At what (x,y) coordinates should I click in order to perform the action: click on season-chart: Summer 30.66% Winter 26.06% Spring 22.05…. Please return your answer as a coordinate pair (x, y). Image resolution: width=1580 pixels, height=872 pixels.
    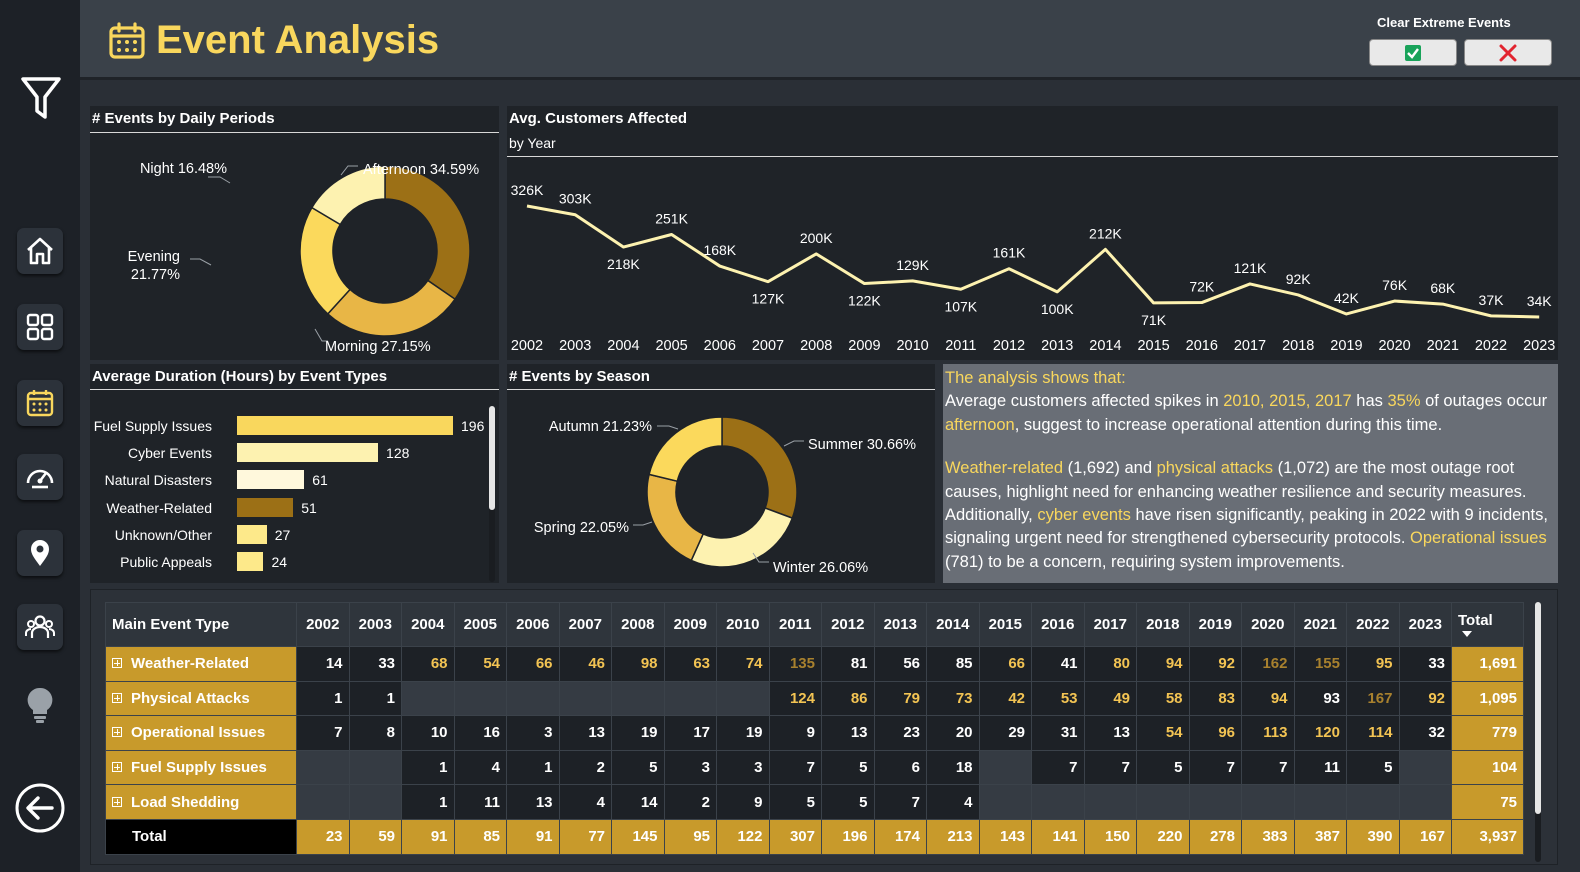
    Looking at the image, I should click on (725, 496).